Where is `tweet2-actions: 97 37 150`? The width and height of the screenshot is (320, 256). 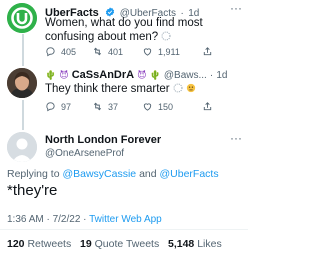 tweet2-actions: 97 37 150 is located at coordinates (140, 106).